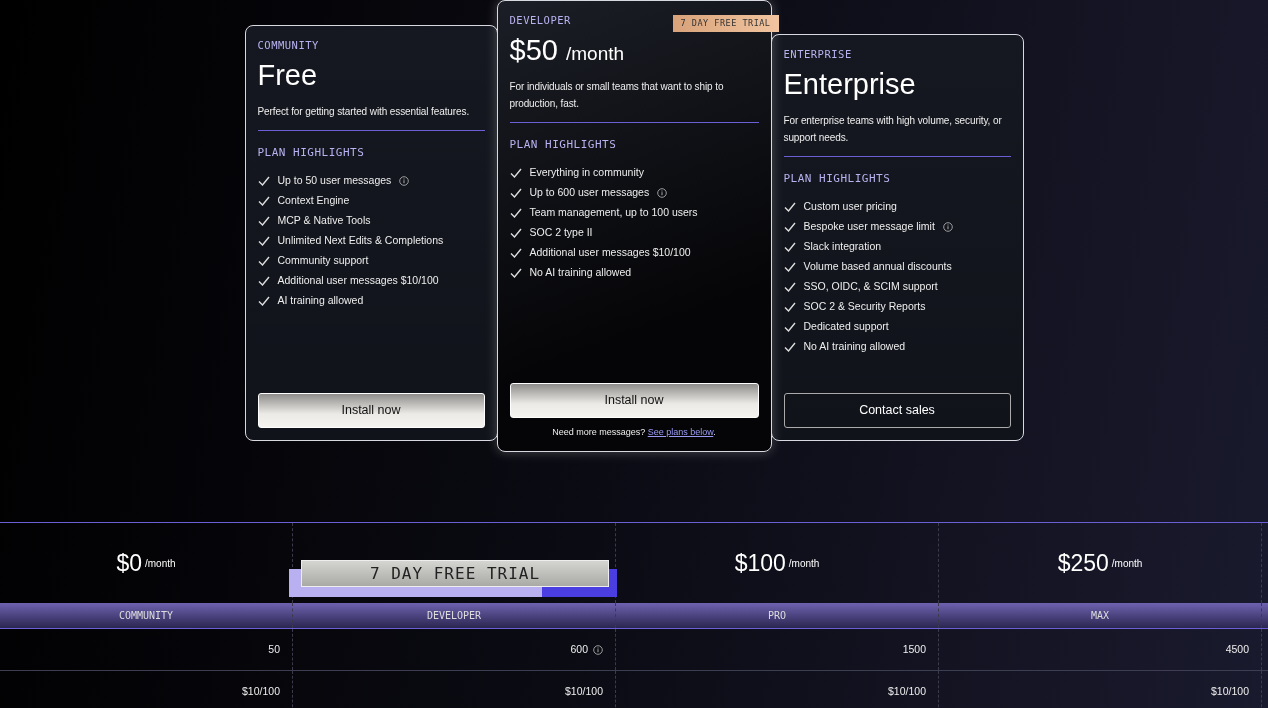  I want to click on plan-price: $250, so click(1083, 563).